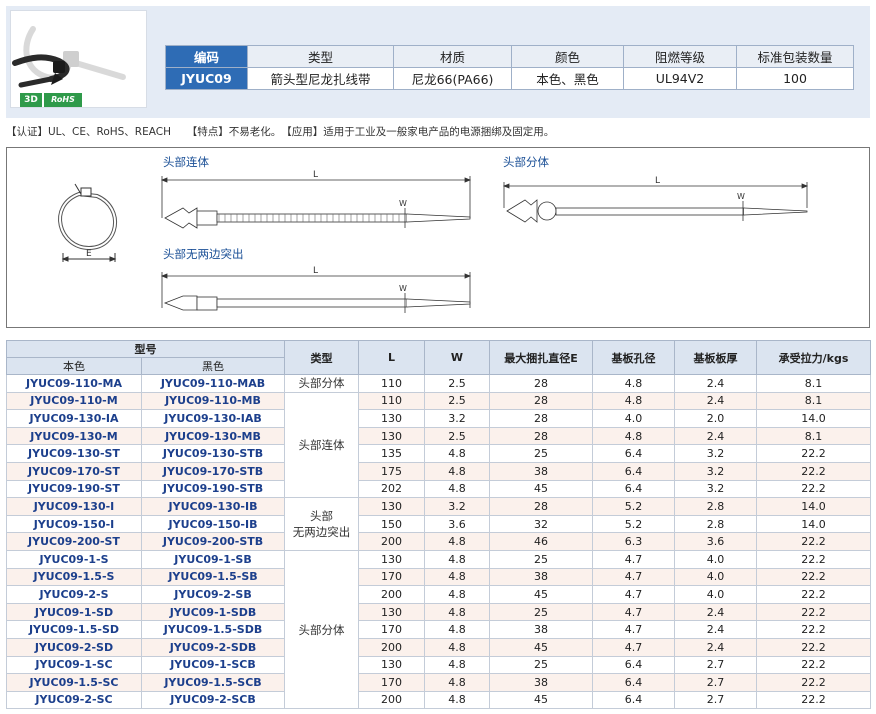  I want to click on length-cell: 202, so click(391, 489).